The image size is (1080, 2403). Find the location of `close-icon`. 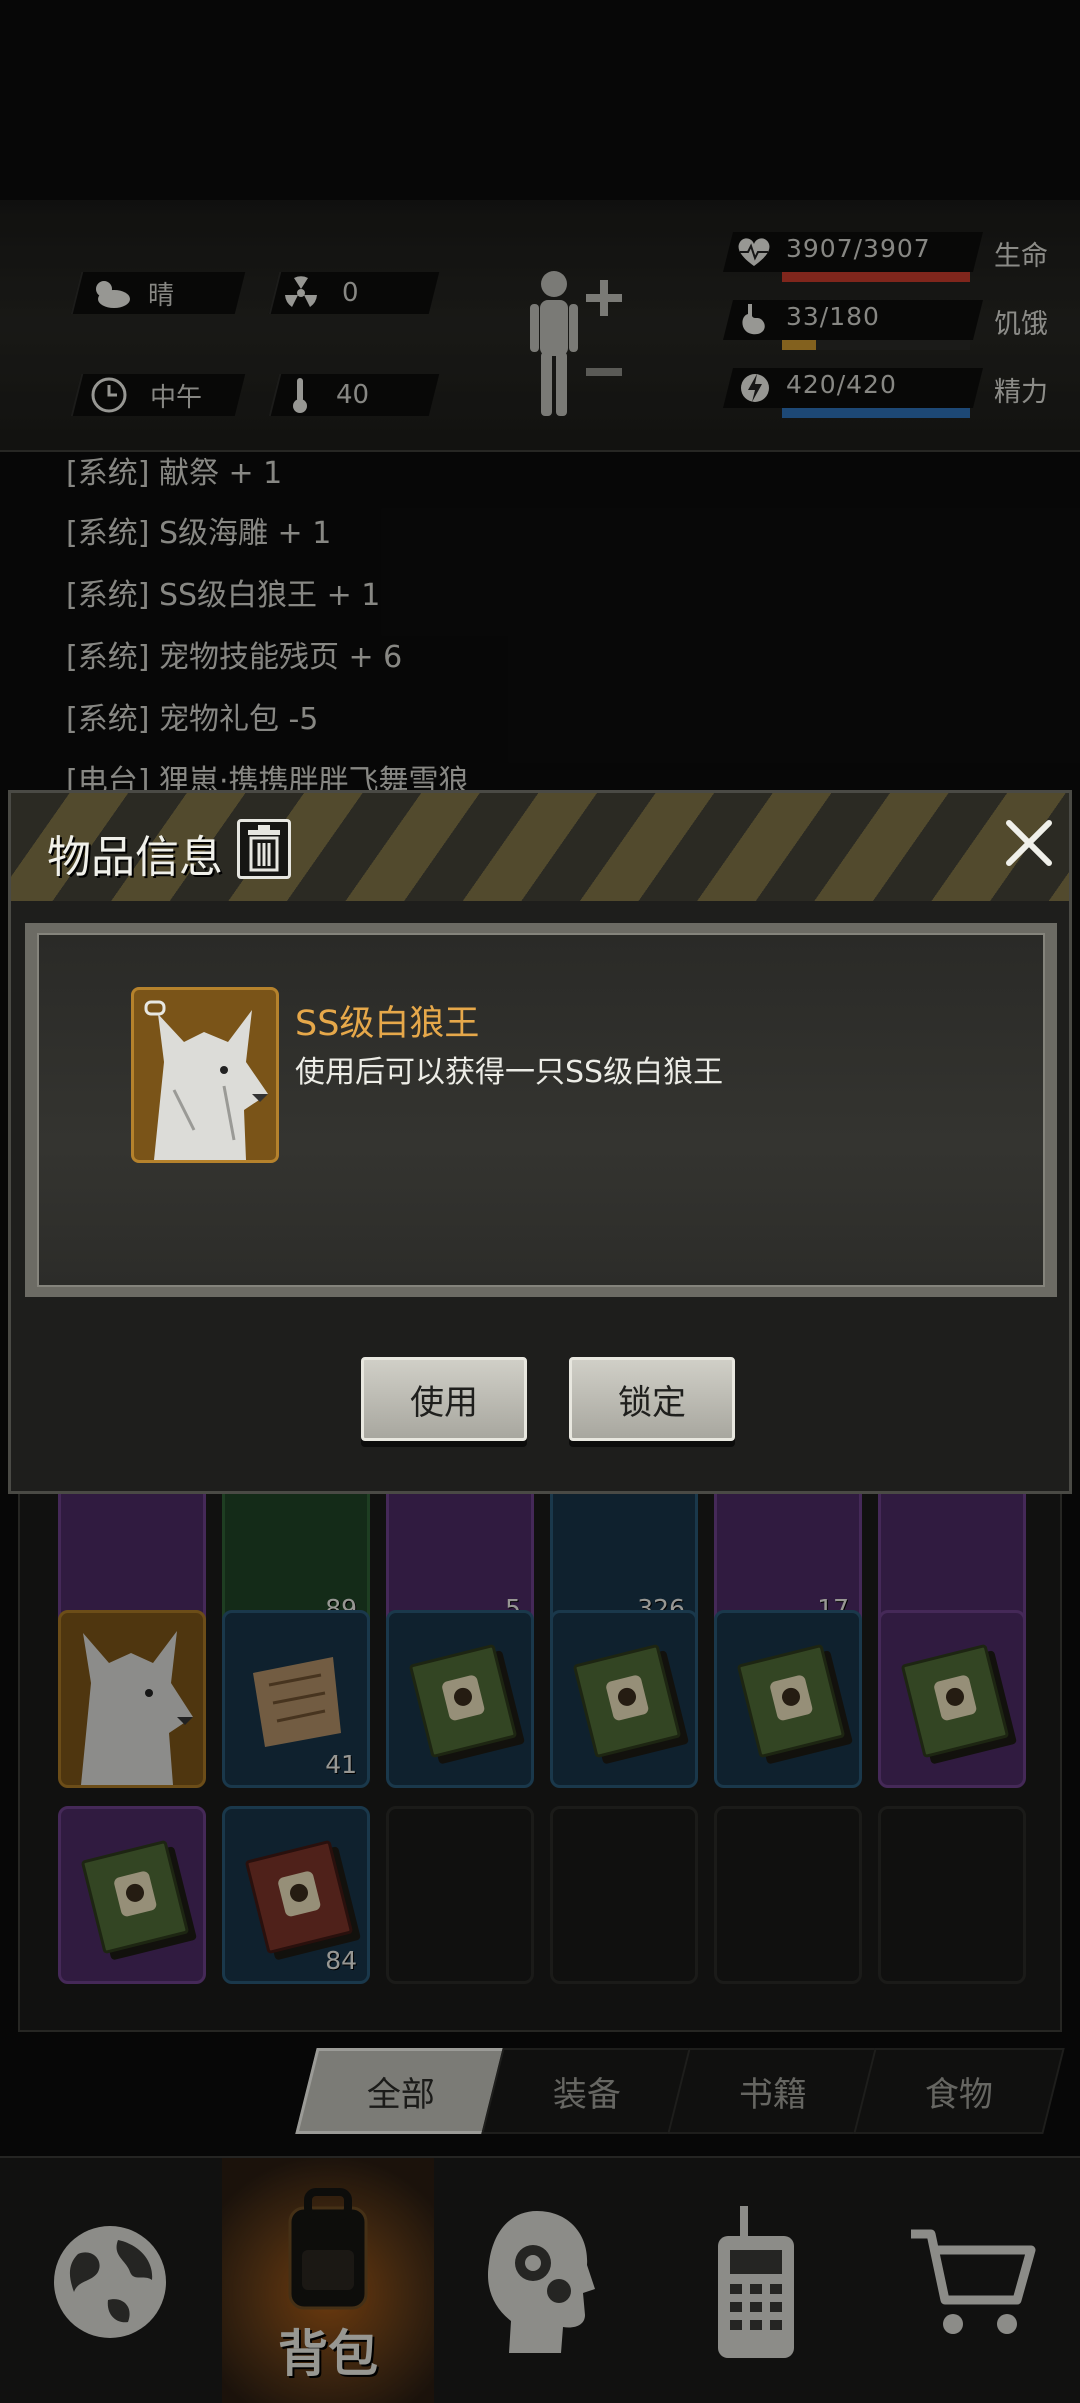

close-icon is located at coordinates (1029, 843).